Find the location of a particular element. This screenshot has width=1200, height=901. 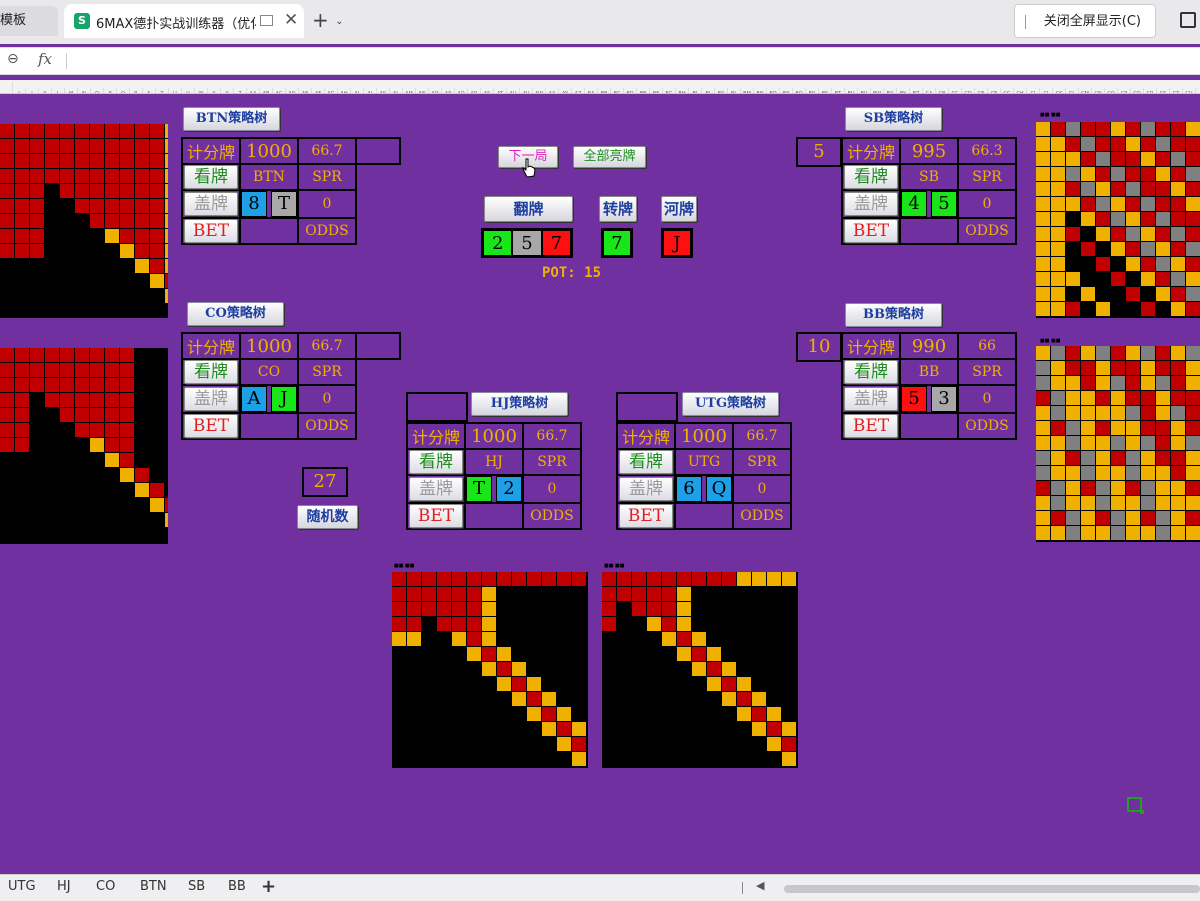

utg-fold-button: 盖牌 is located at coordinates (646, 489).